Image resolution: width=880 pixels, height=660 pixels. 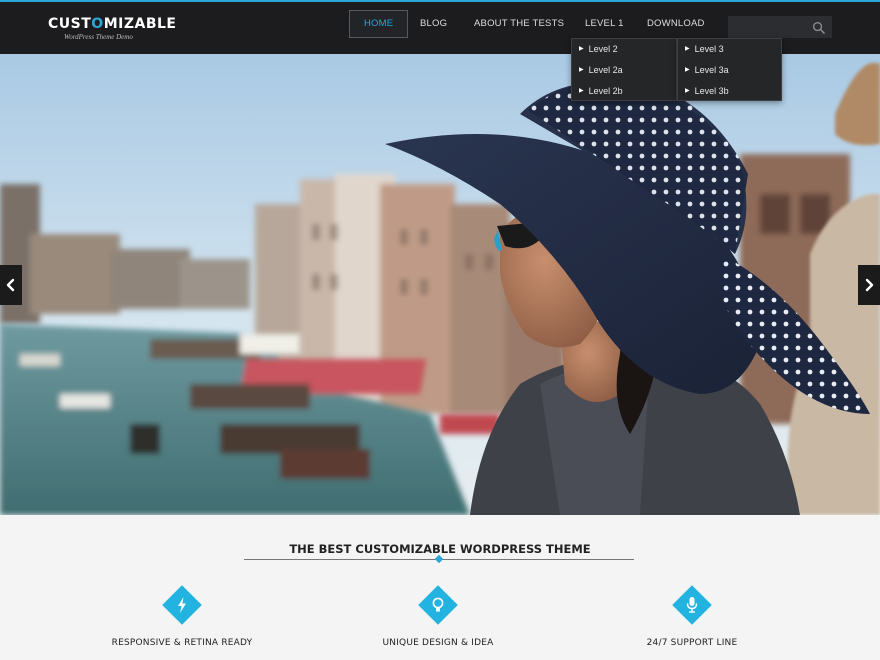 What do you see at coordinates (605, 70) in the screenshot?
I see `dropdown-item-label: Level 2a` at bounding box center [605, 70].